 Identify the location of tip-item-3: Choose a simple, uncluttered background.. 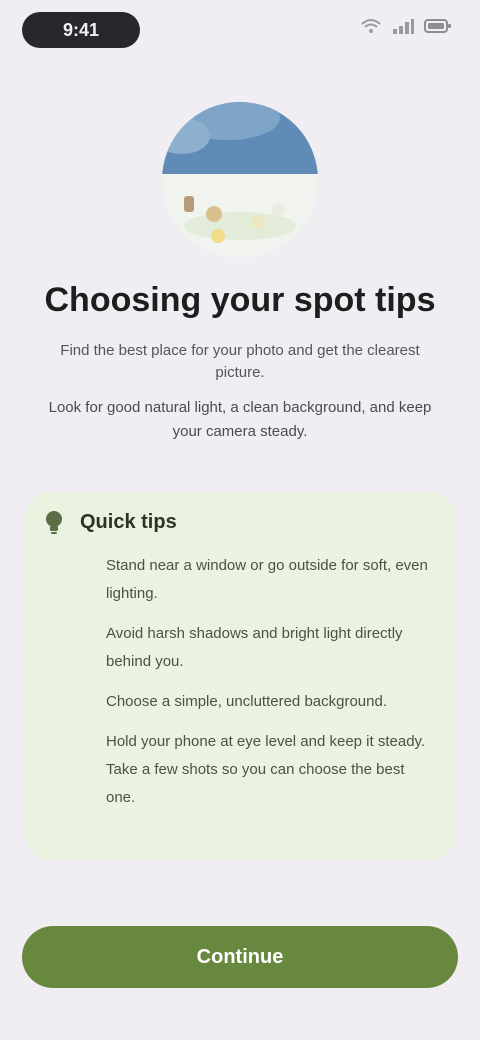
(247, 701).